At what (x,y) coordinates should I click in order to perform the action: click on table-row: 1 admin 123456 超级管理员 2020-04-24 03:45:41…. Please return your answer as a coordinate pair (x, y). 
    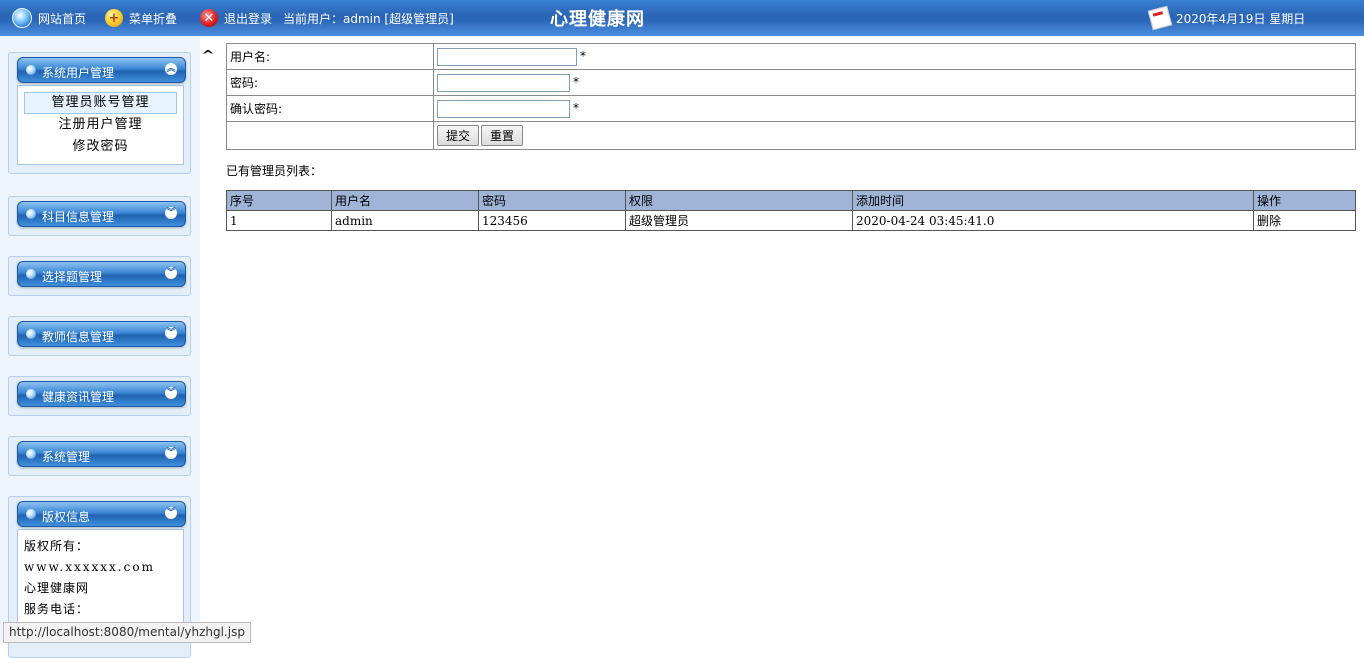
    Looking at the image, I should click on (791, 220).